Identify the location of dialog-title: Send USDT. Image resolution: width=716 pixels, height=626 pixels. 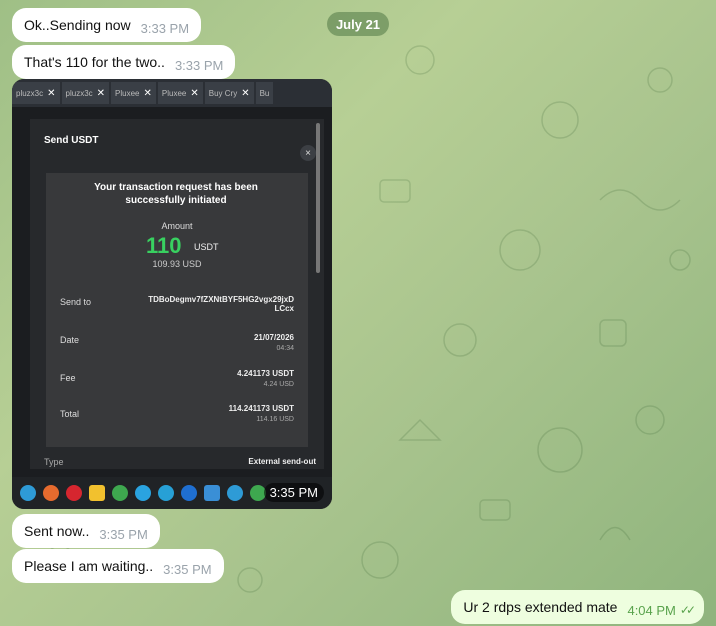
(71, 140).